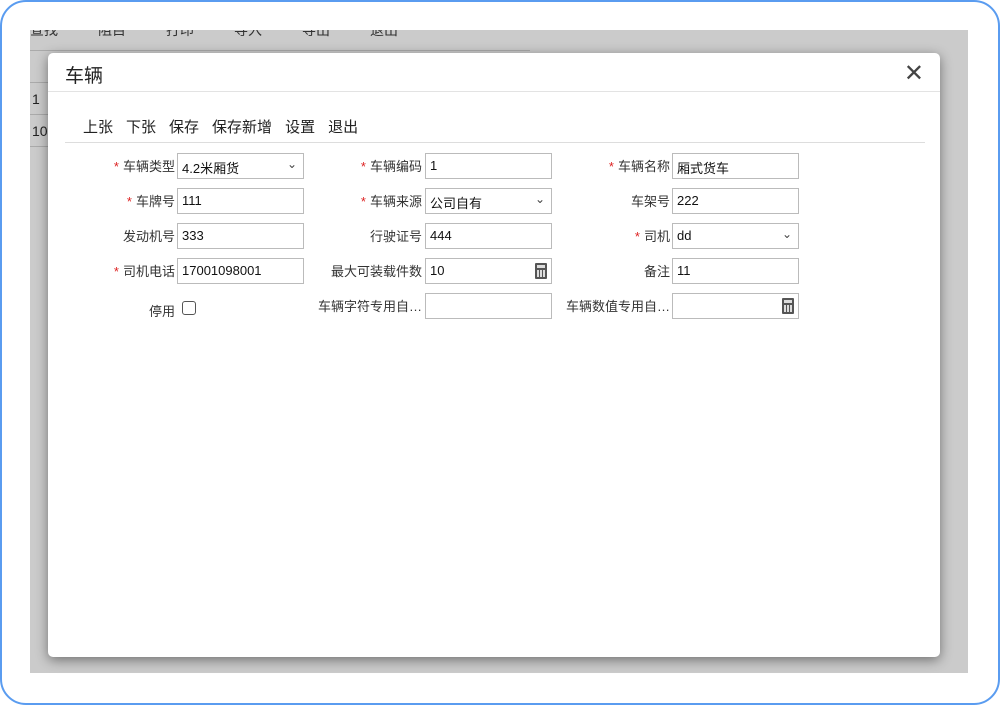 This screenshot has width=1000, height=705. Describe the element at coordinates (441, 235) in the screenshot. I see `field-value: 444` at that location.